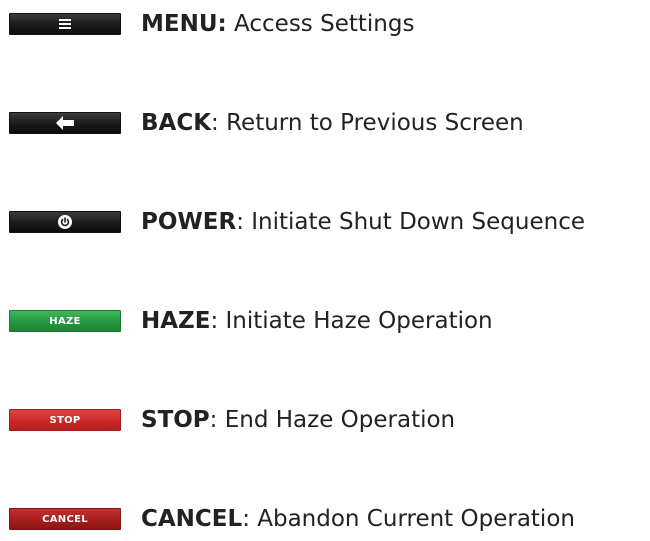 This screenshot has height=541, width=650. I want to click on power-icon, so click(65, 222).